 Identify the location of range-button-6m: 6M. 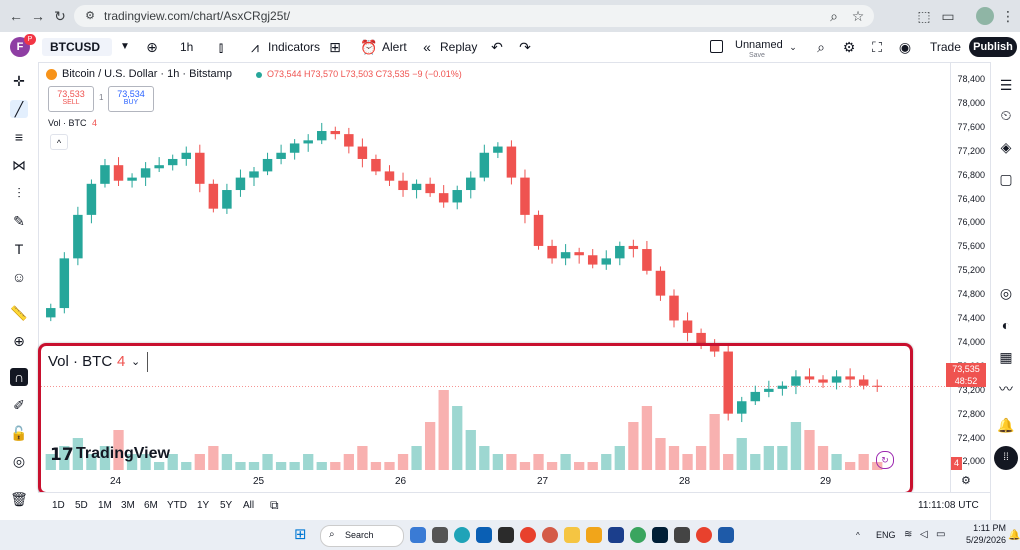
(151, 505).